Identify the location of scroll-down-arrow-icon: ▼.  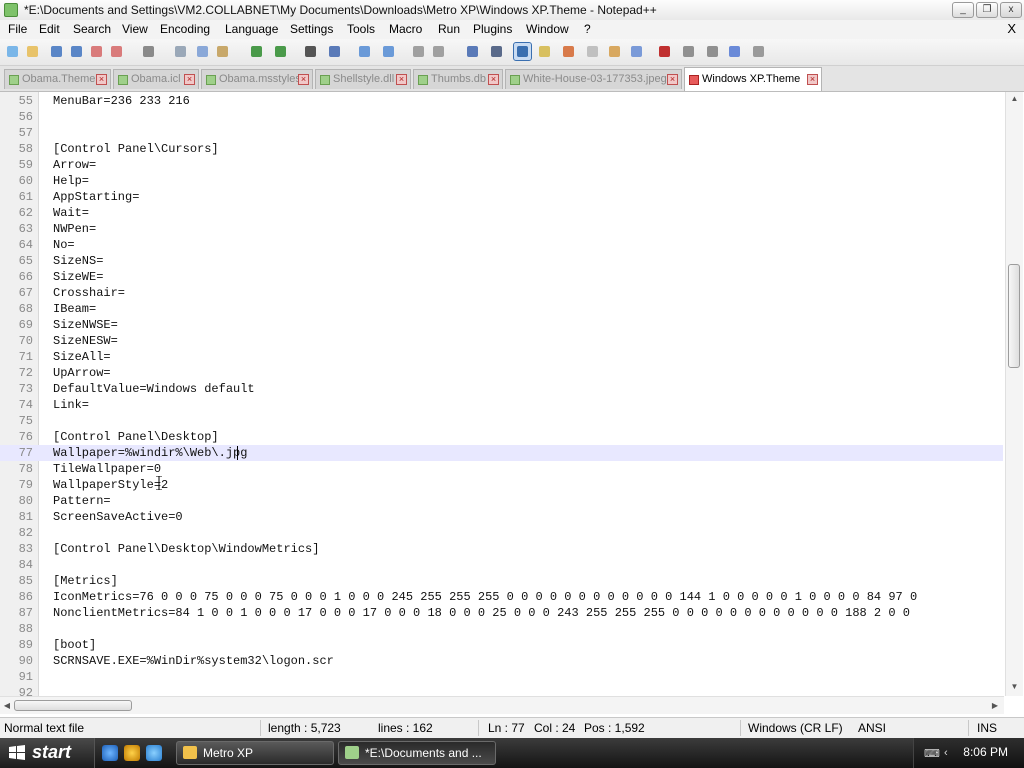
(1014, 687).